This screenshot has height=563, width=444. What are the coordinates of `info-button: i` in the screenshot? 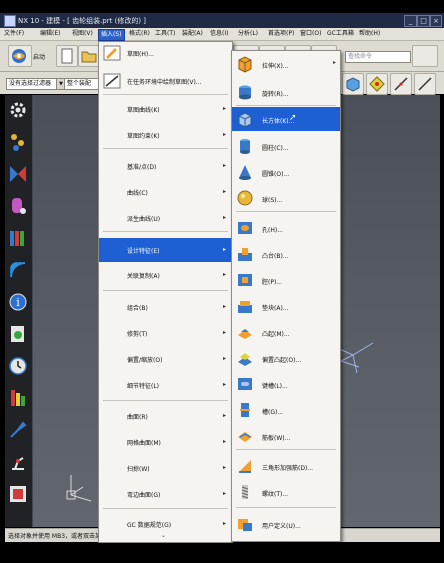 It's located at (18, 302).